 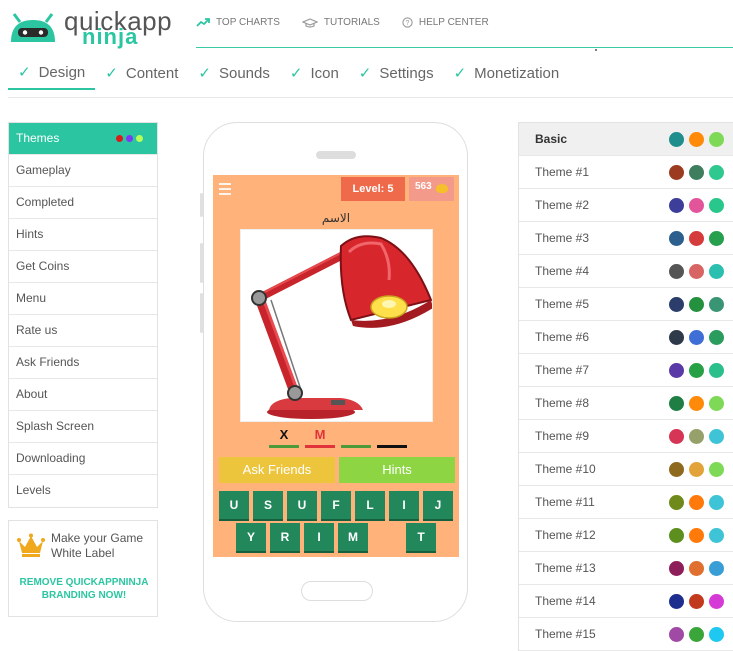 I want to click on step-monetization: ✓ Monetization, so click(x=507, y=73).